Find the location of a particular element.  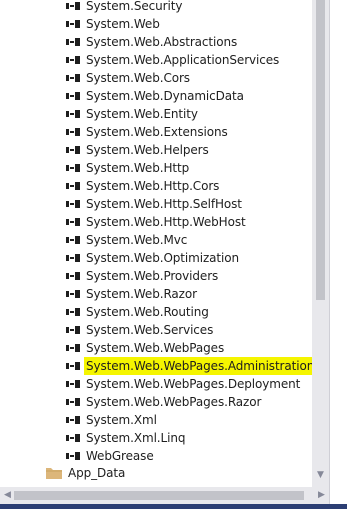

tree-item-reference: System.Web.Http.SelfHost is located at coordinates (156, 204).